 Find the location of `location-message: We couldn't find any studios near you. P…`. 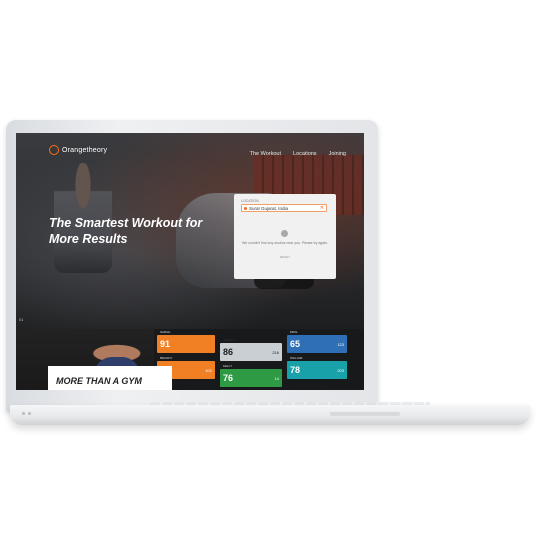

location-message: We couldn't find any studios near you. P… is located at coordinates (284, 243).